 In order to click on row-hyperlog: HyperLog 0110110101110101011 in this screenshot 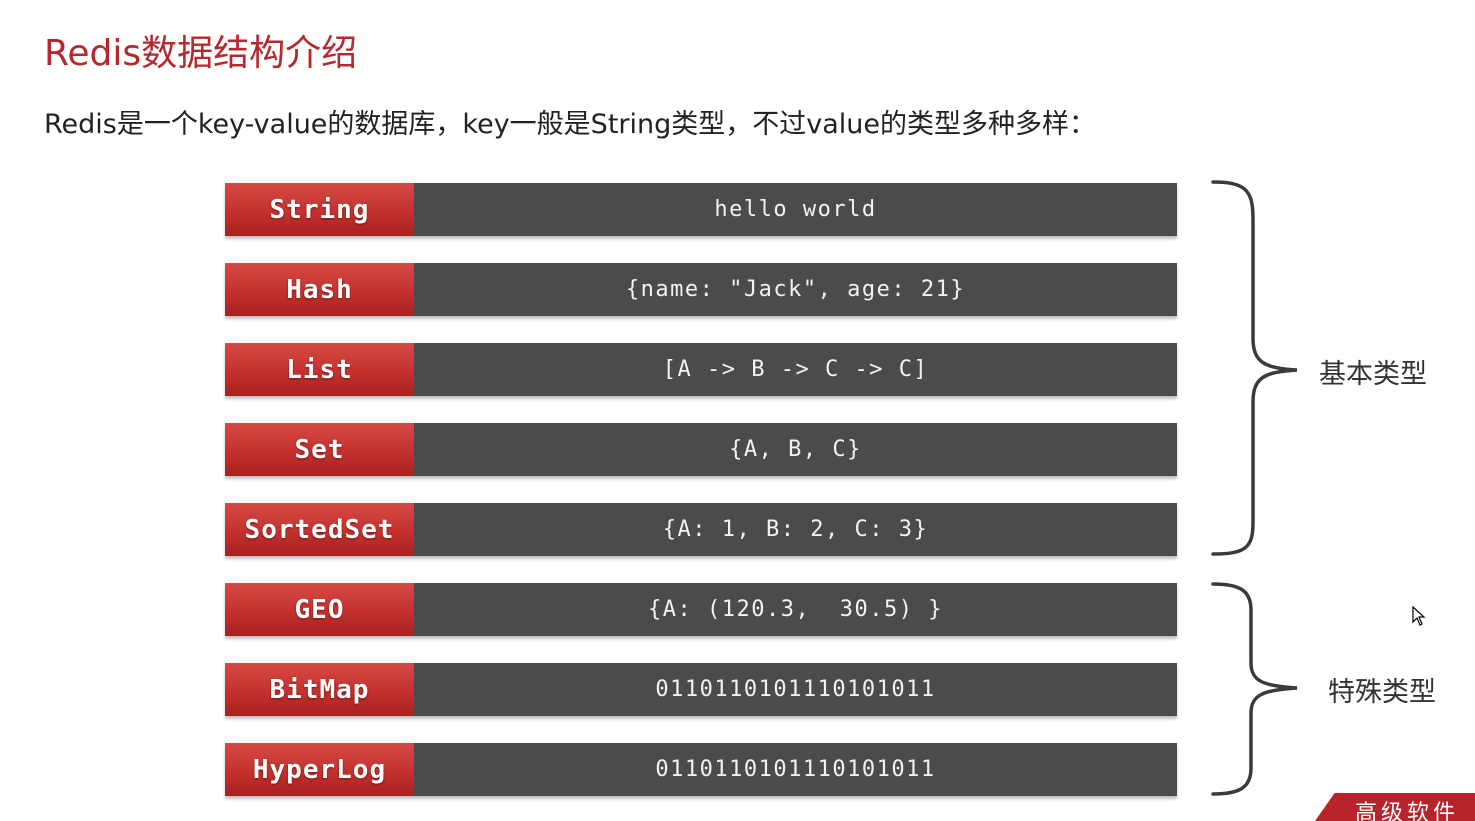, I will do `click(701, 769)`.